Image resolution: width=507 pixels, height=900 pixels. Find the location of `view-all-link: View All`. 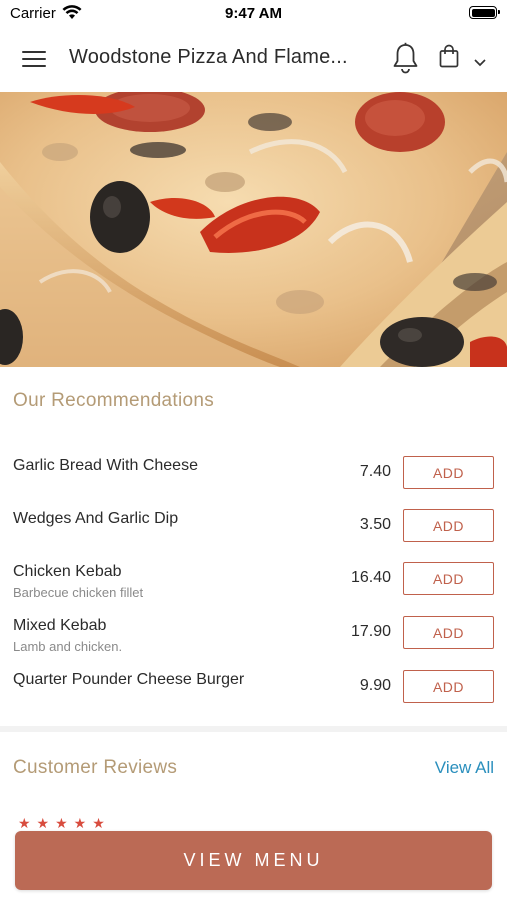

view-all-link: View All is located at coordinates (464, 768).